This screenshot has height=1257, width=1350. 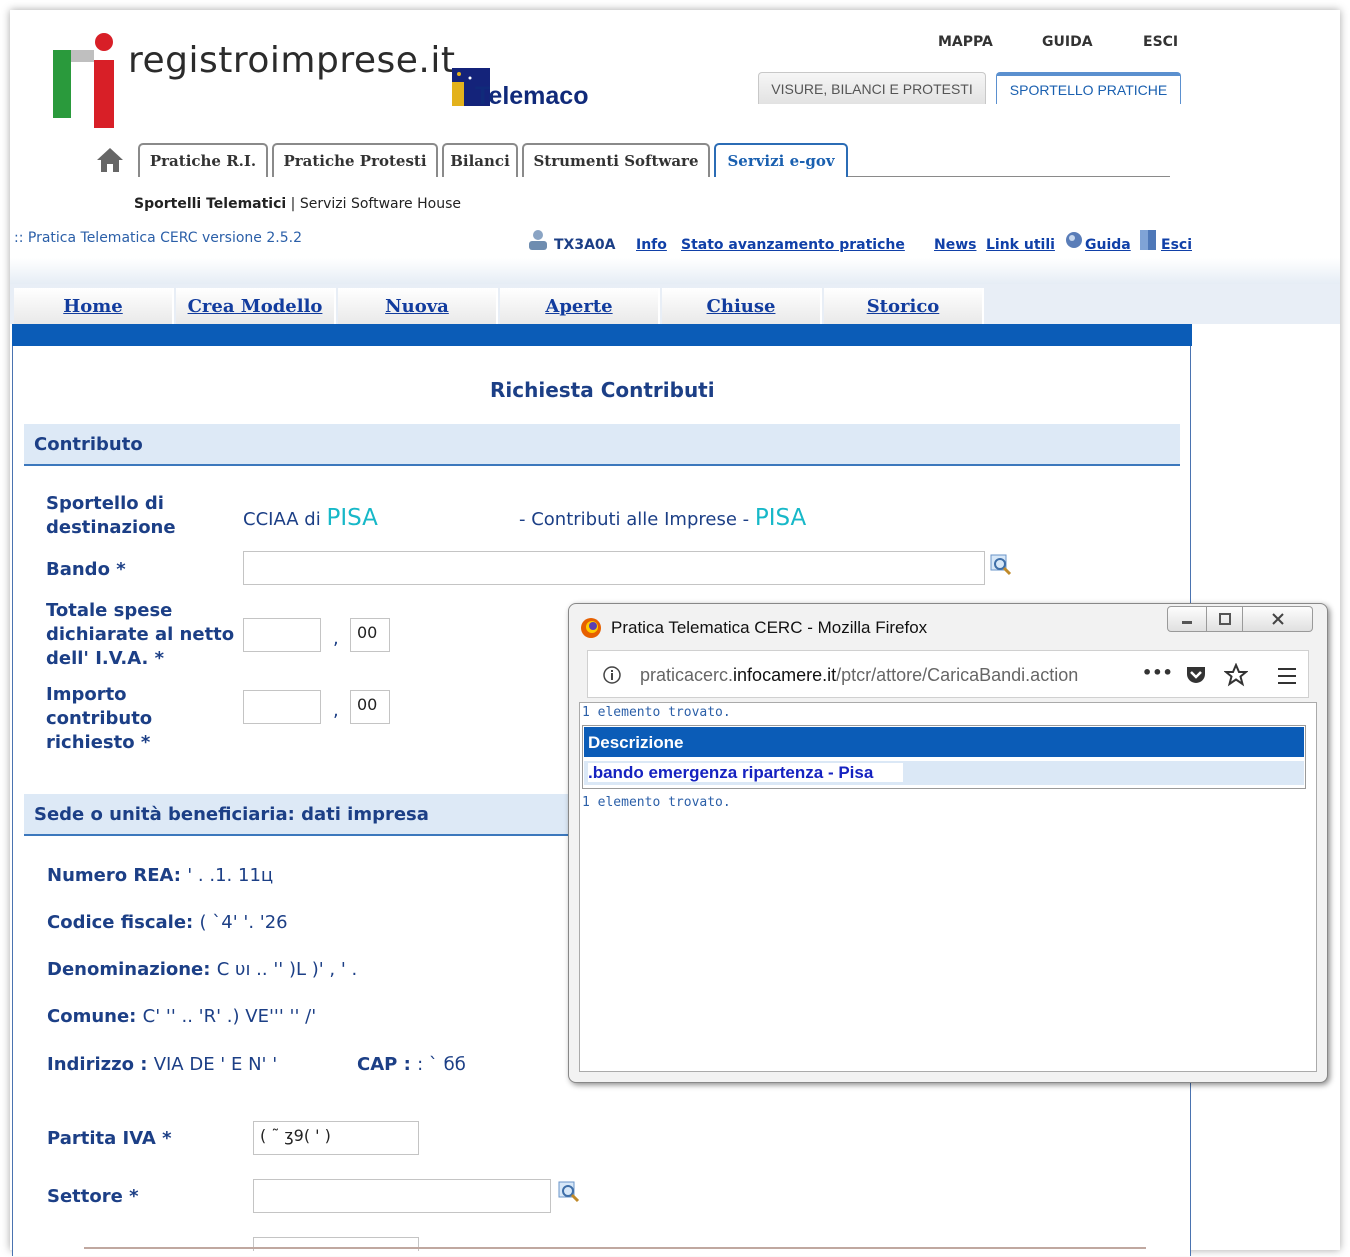 What do you see at coordinates (1074, 240) in the screenshot?
I see `help-icon` at bounding box center [1074, 240].